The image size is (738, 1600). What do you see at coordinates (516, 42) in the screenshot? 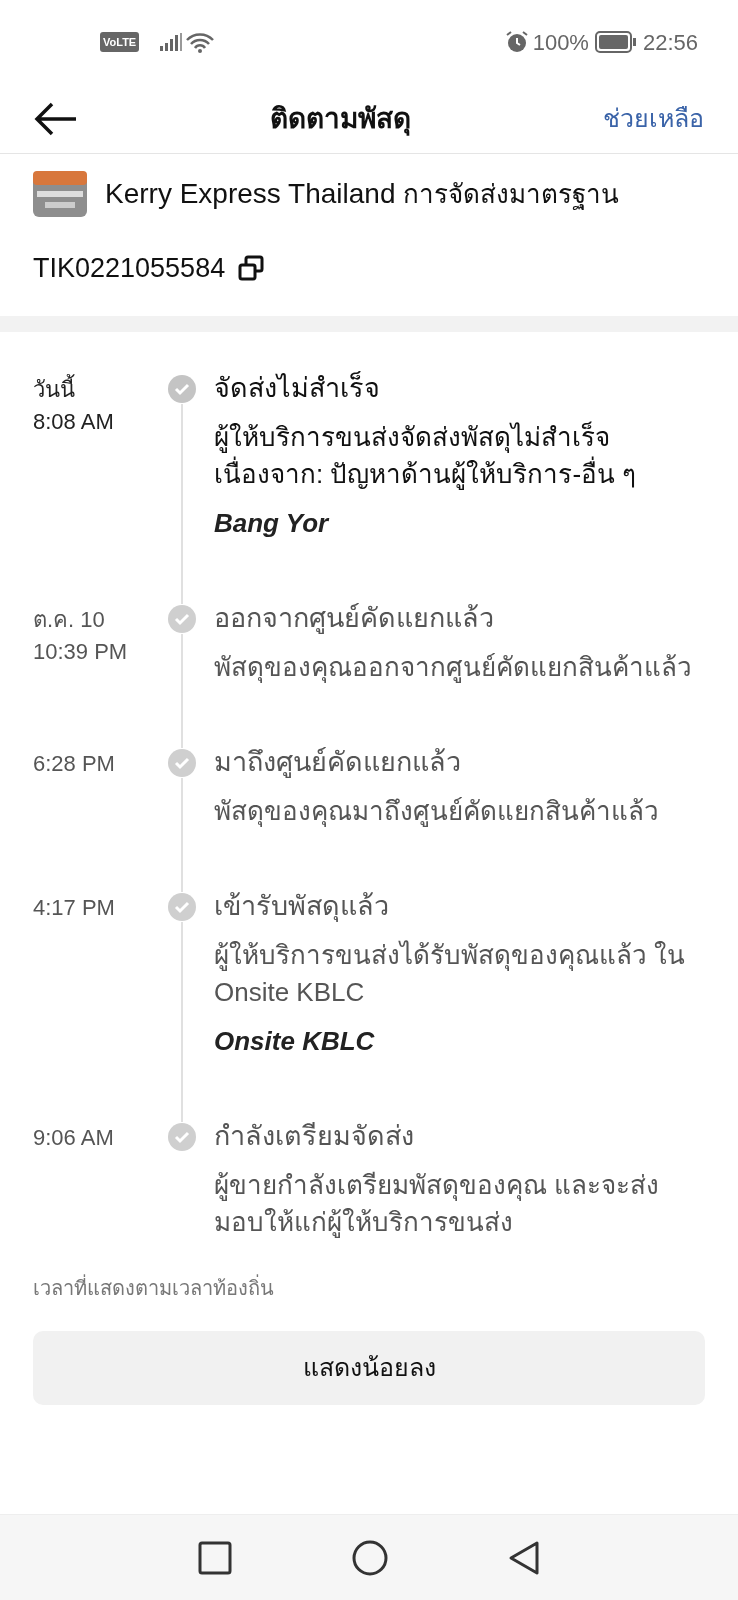
I see `alarm-icon` at bounding box center [516, 42].